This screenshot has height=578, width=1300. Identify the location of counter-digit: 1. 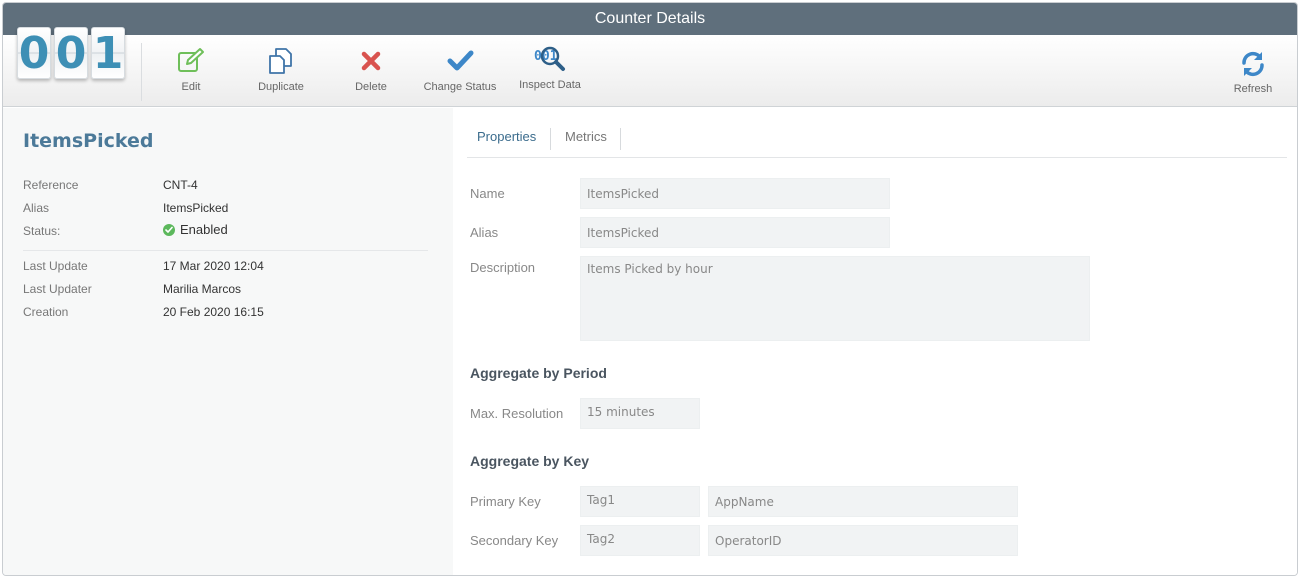
(108, 53).